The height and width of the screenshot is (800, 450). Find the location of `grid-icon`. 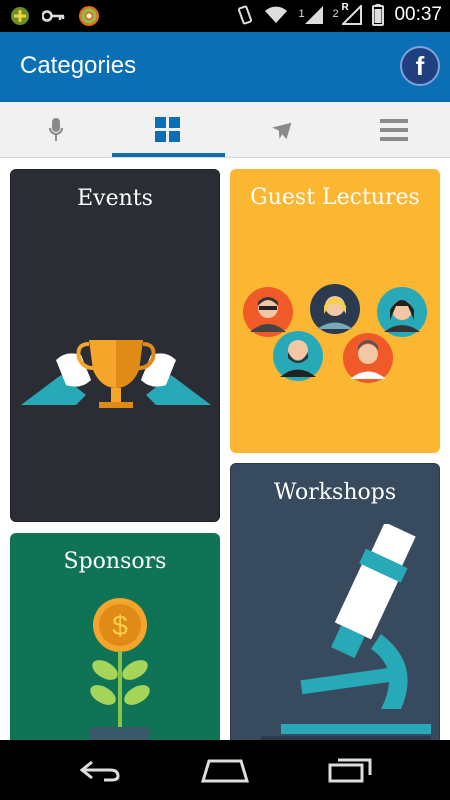

grid-icon is located at coordinates (167, 129).